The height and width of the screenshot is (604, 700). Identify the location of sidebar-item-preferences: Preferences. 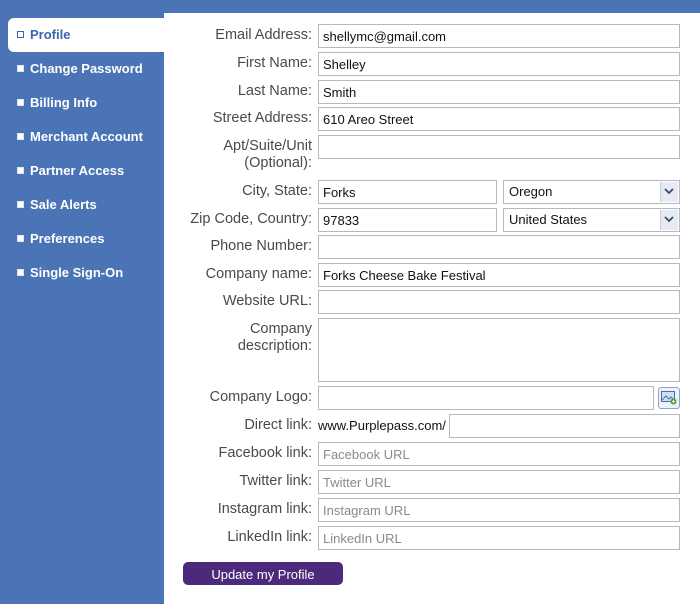
(86, 239).